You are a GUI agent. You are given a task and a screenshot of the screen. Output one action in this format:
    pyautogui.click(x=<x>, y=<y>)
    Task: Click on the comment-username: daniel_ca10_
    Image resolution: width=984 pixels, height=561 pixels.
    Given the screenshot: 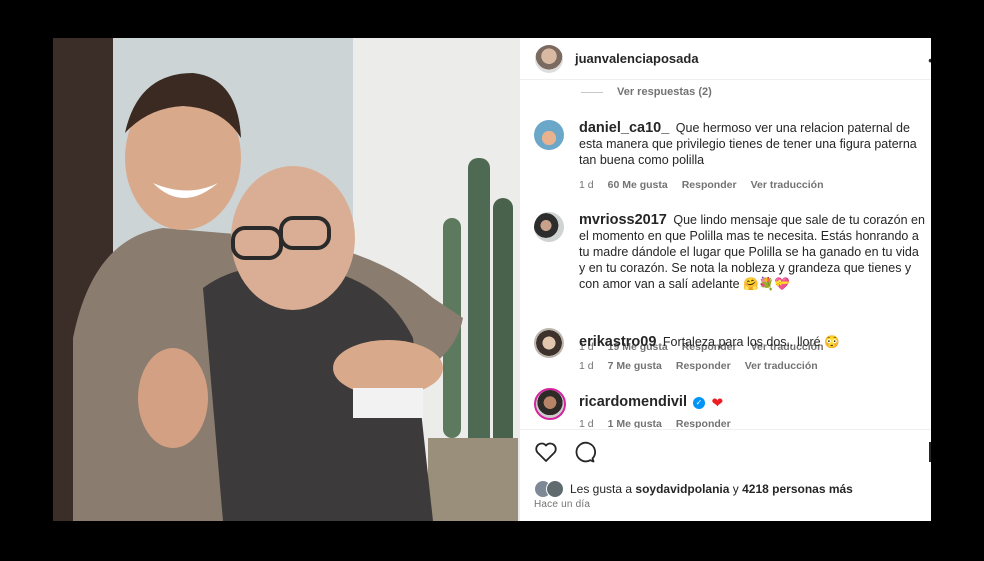 What is the action you would take?
    pyautogui.click(x=624, y=128)
    